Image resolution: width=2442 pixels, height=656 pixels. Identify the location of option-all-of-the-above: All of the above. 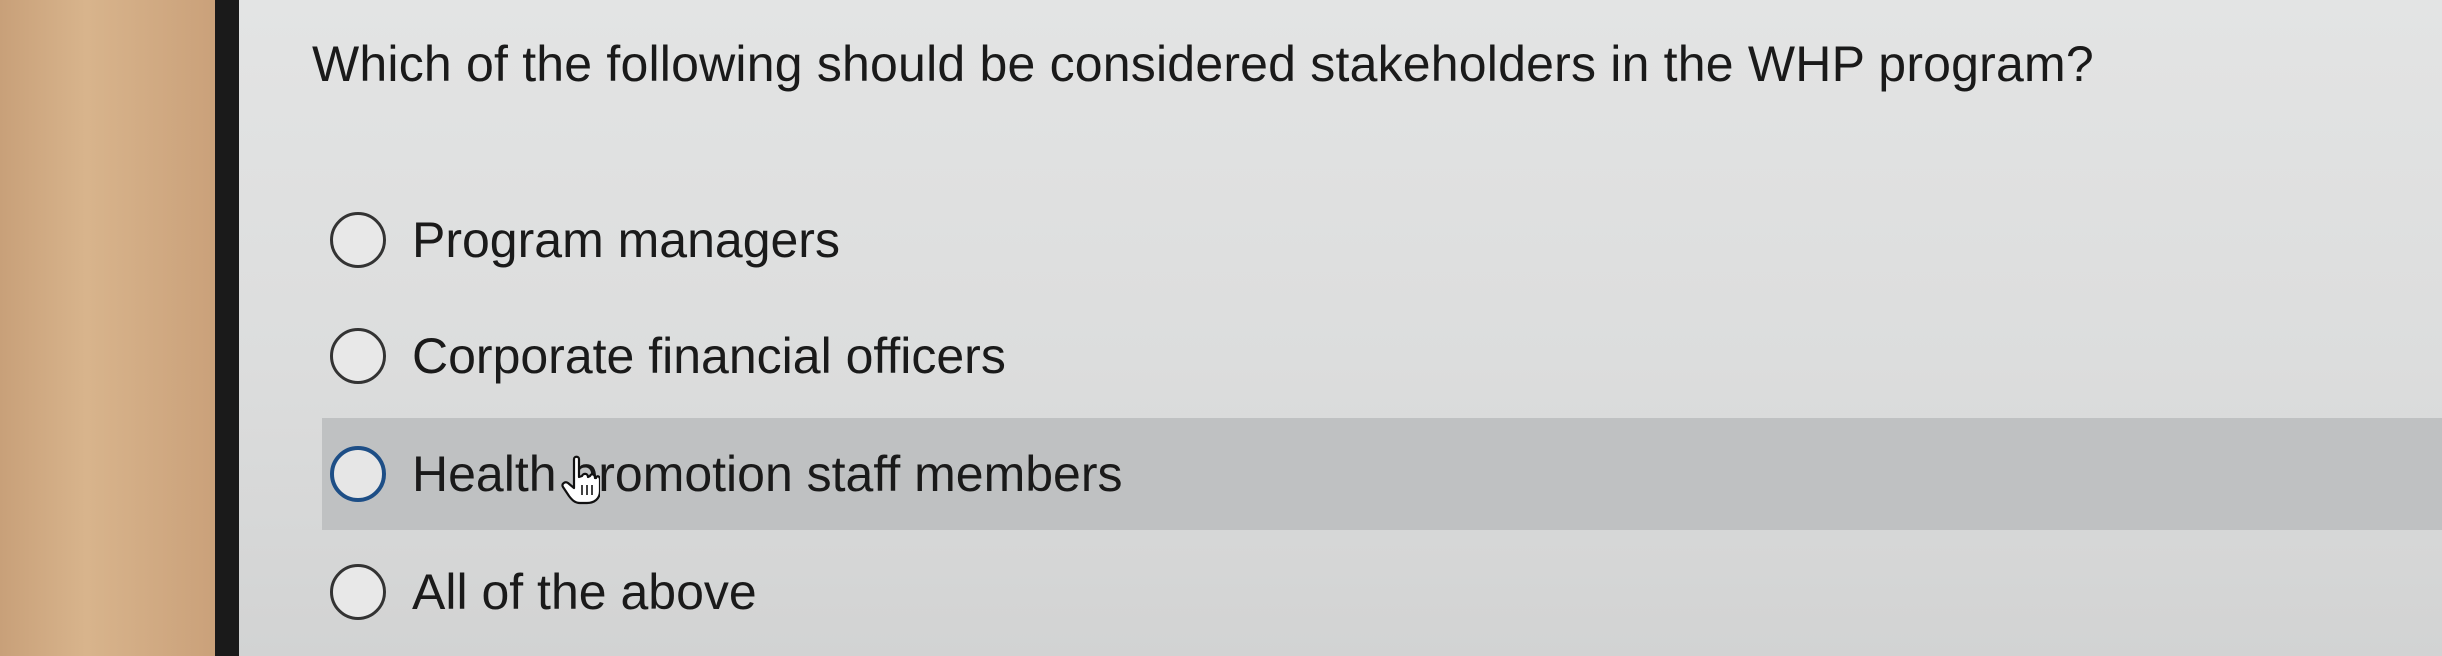
(539, 592).